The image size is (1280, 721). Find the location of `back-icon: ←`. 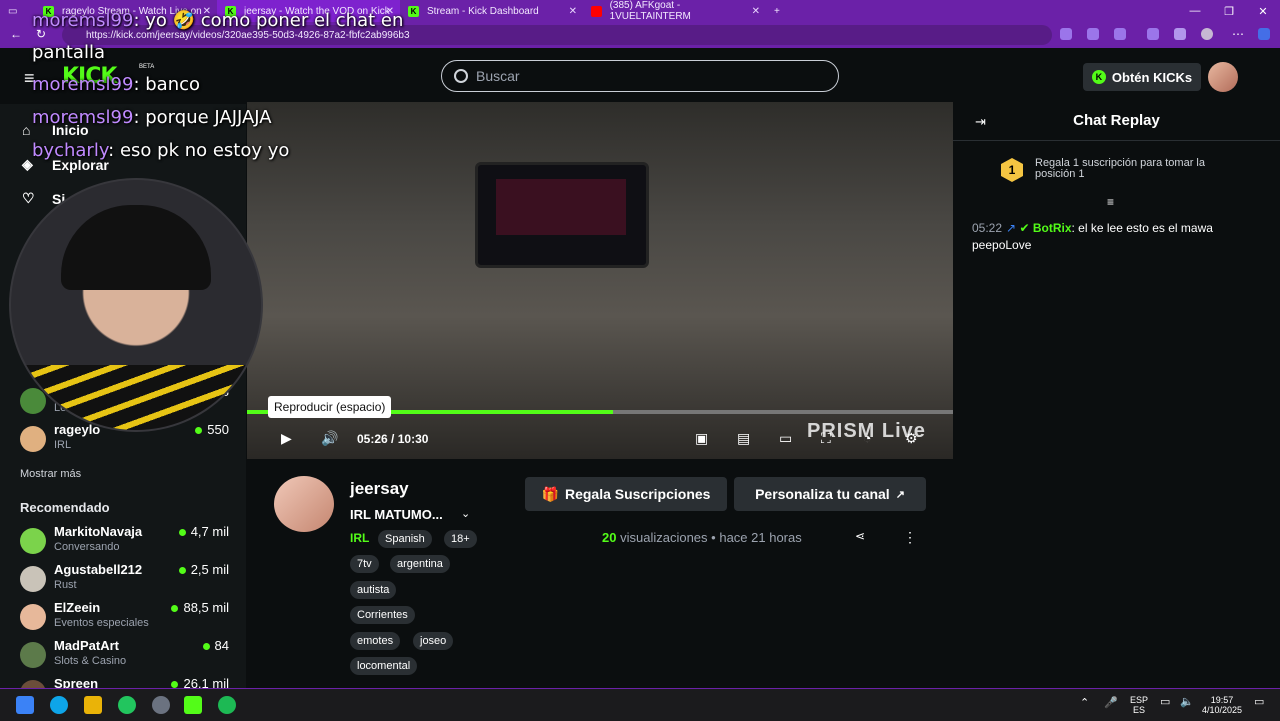

back-icon: ← is located at coordinates (16, 34).